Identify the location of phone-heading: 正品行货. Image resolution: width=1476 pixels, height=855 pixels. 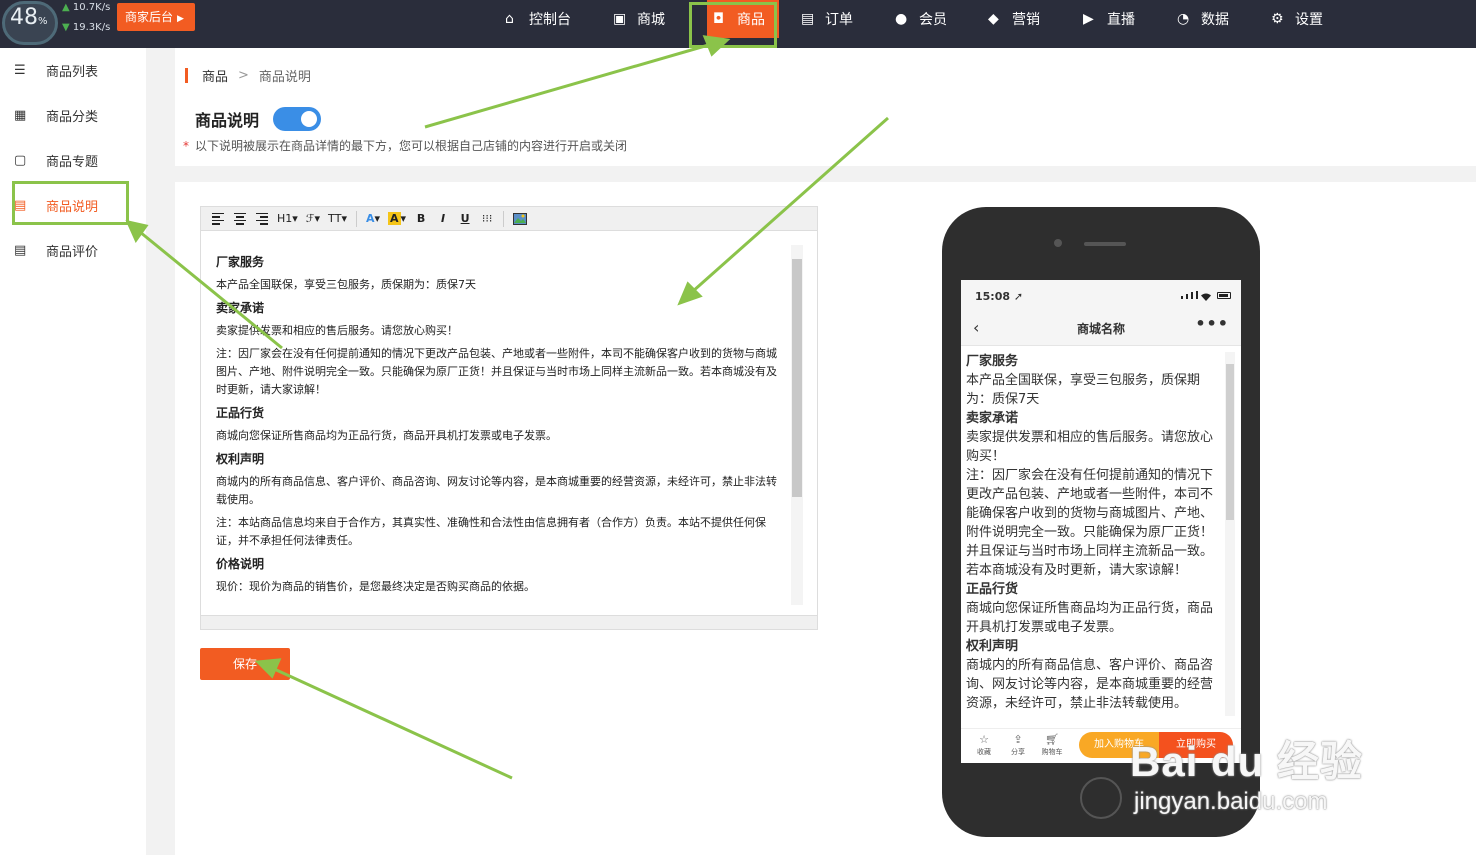
(992, 589).